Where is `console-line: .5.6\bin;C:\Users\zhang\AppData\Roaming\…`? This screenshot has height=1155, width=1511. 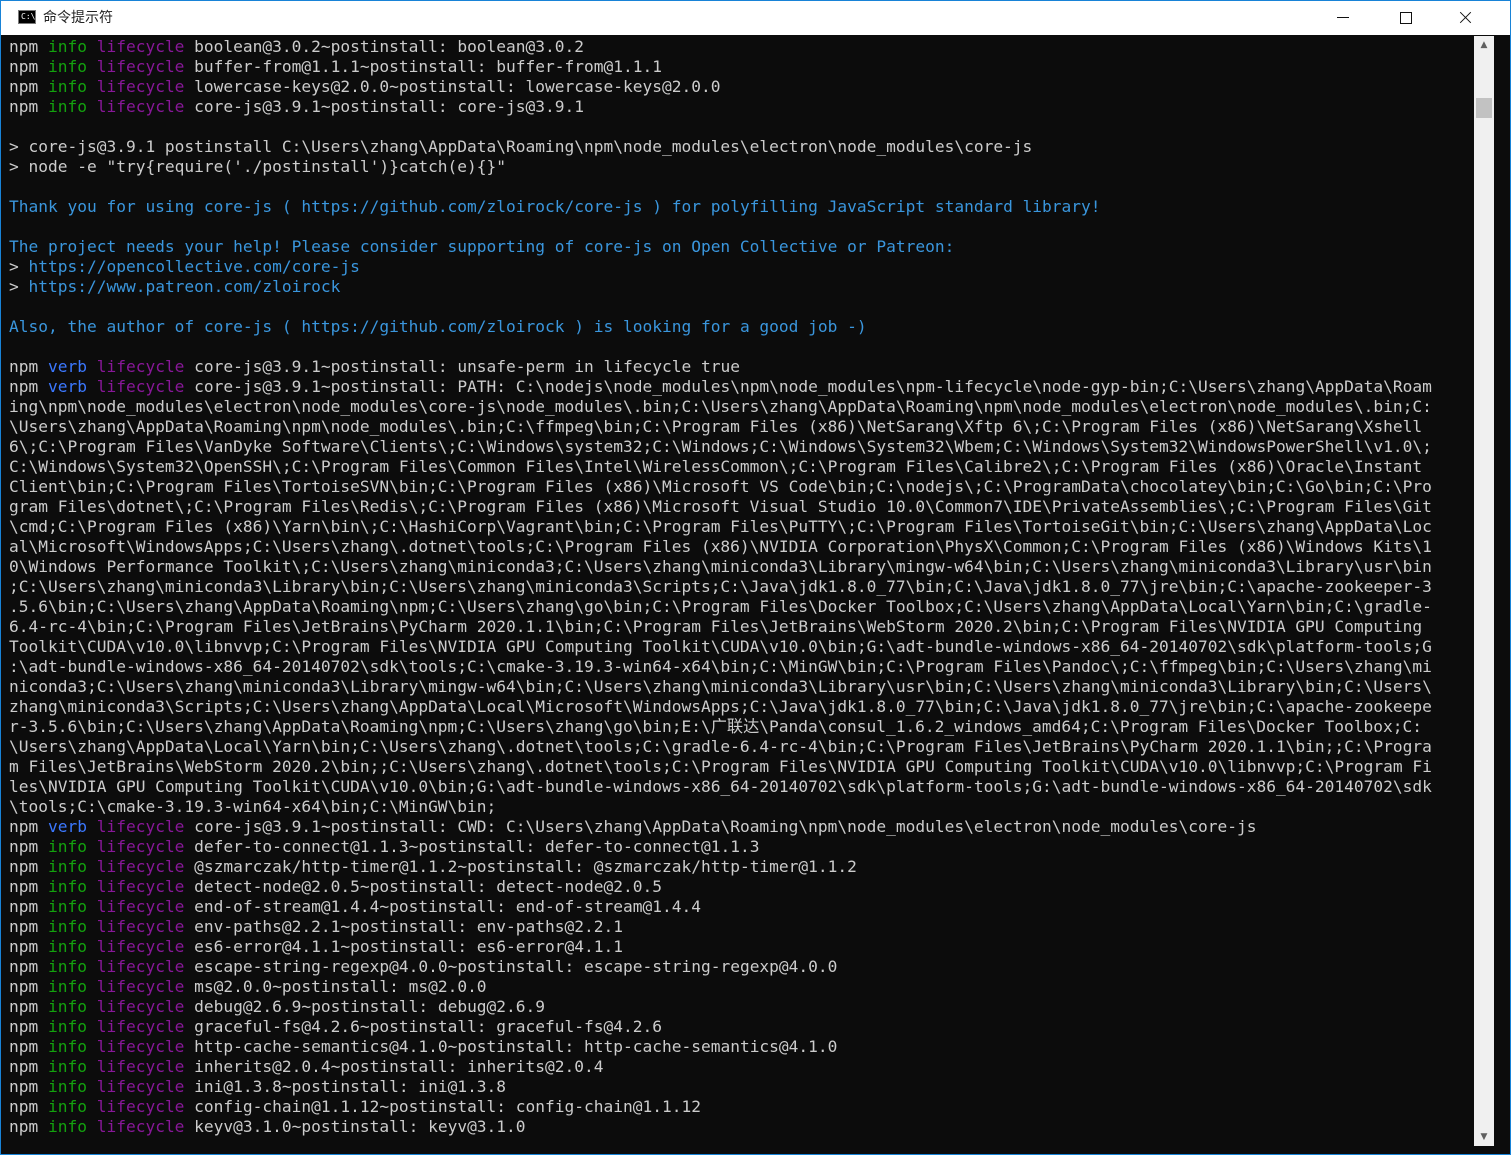 console-line: .5.6\bin;C:\Users\zhang\AppData\Roaming\… is located at coordinates (741, 607).